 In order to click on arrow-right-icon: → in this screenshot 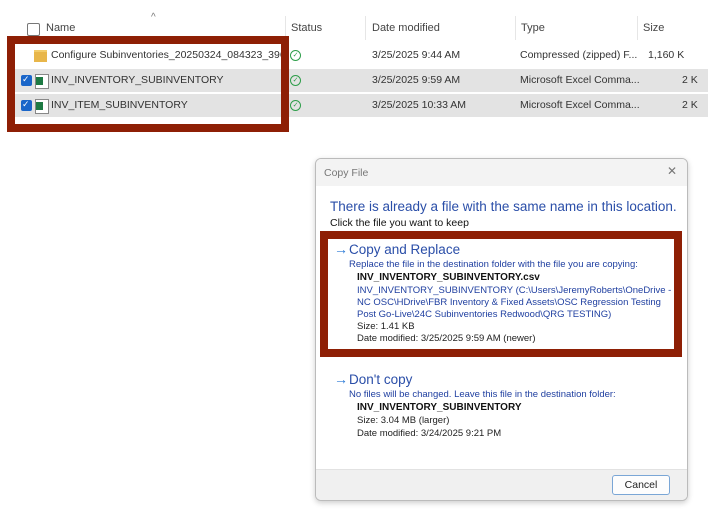, I will do `click(341, 379)`.